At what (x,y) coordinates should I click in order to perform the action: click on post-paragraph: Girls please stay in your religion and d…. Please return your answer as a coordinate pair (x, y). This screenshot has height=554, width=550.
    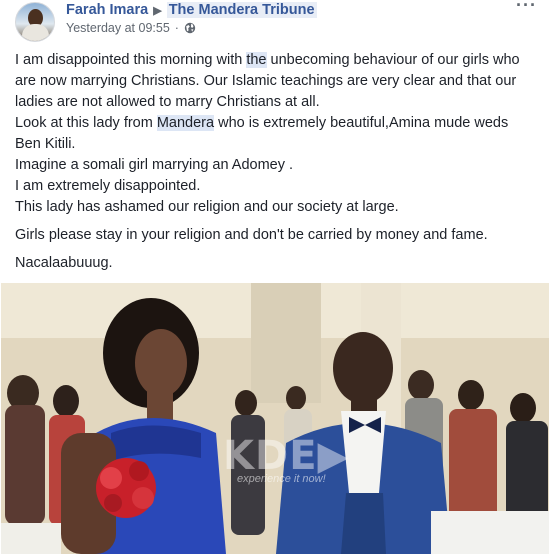
    Looking at the image, I should click on (251, 235).